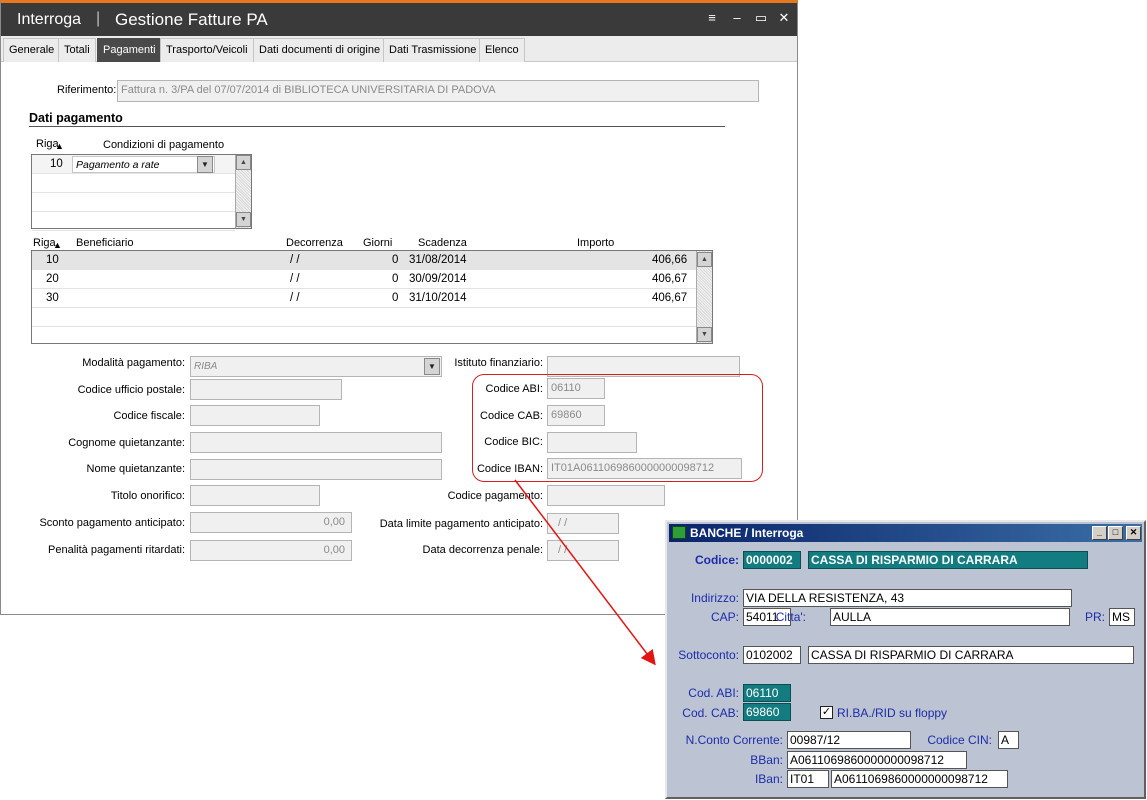 The height and width of the screenshot is (800, 1147). I want to click on abi-field: 06110, so click(767, 693).